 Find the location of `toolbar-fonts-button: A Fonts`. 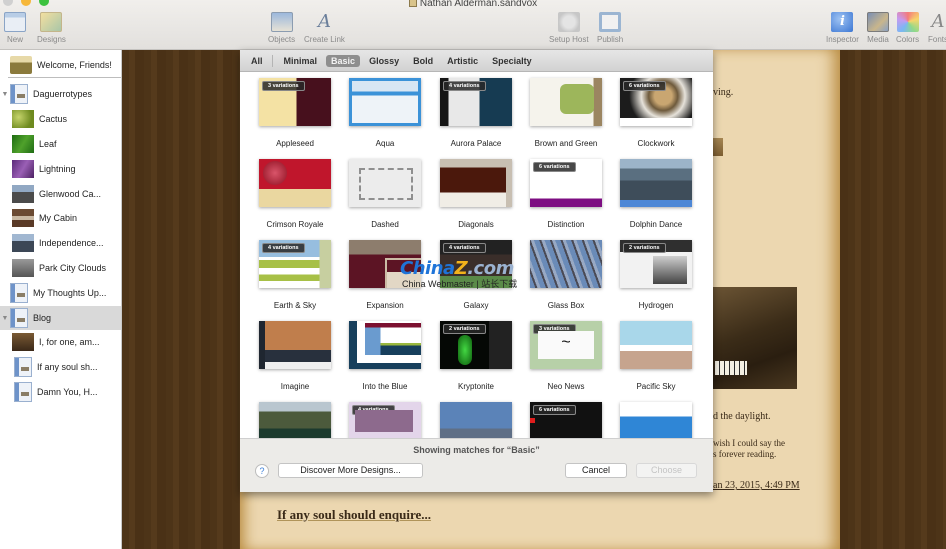

toolbar-fonts-button: A Fonts is located at coordinates (936, 28).